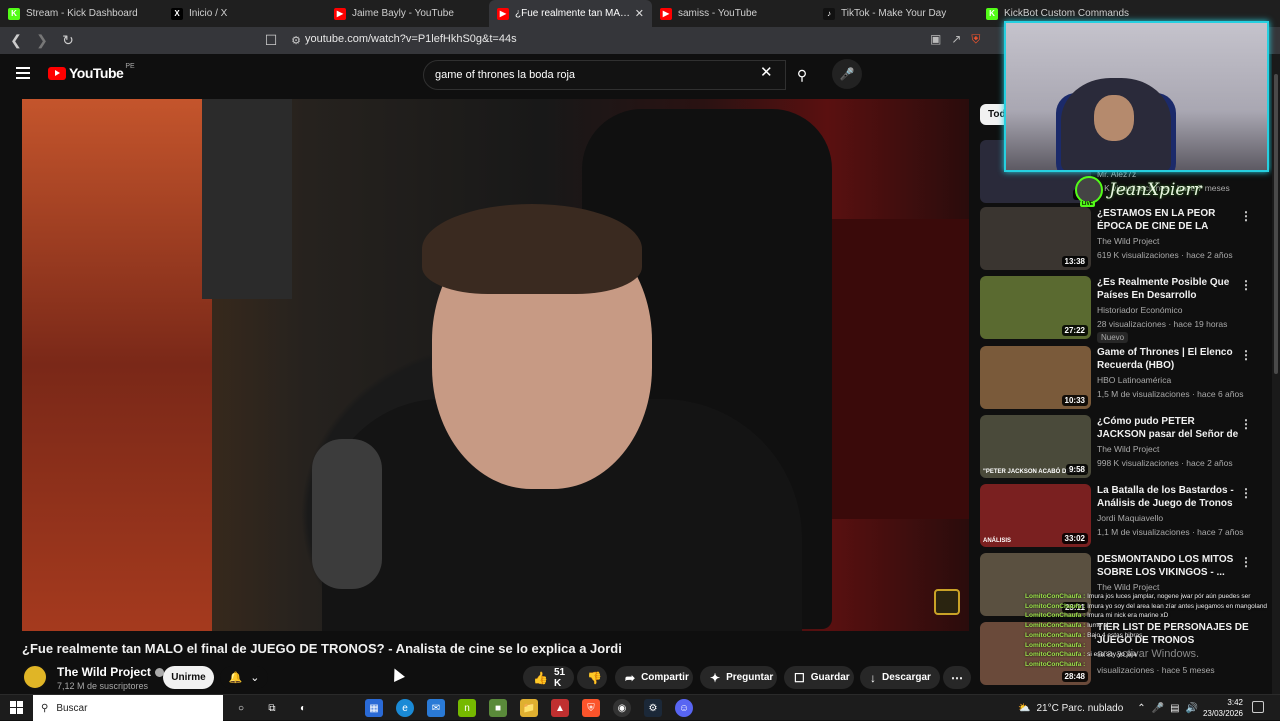 Image resolution: width=1280 pixels, height=721 pixels. I want to click on mail-icon: ✉, so click(436, 708).